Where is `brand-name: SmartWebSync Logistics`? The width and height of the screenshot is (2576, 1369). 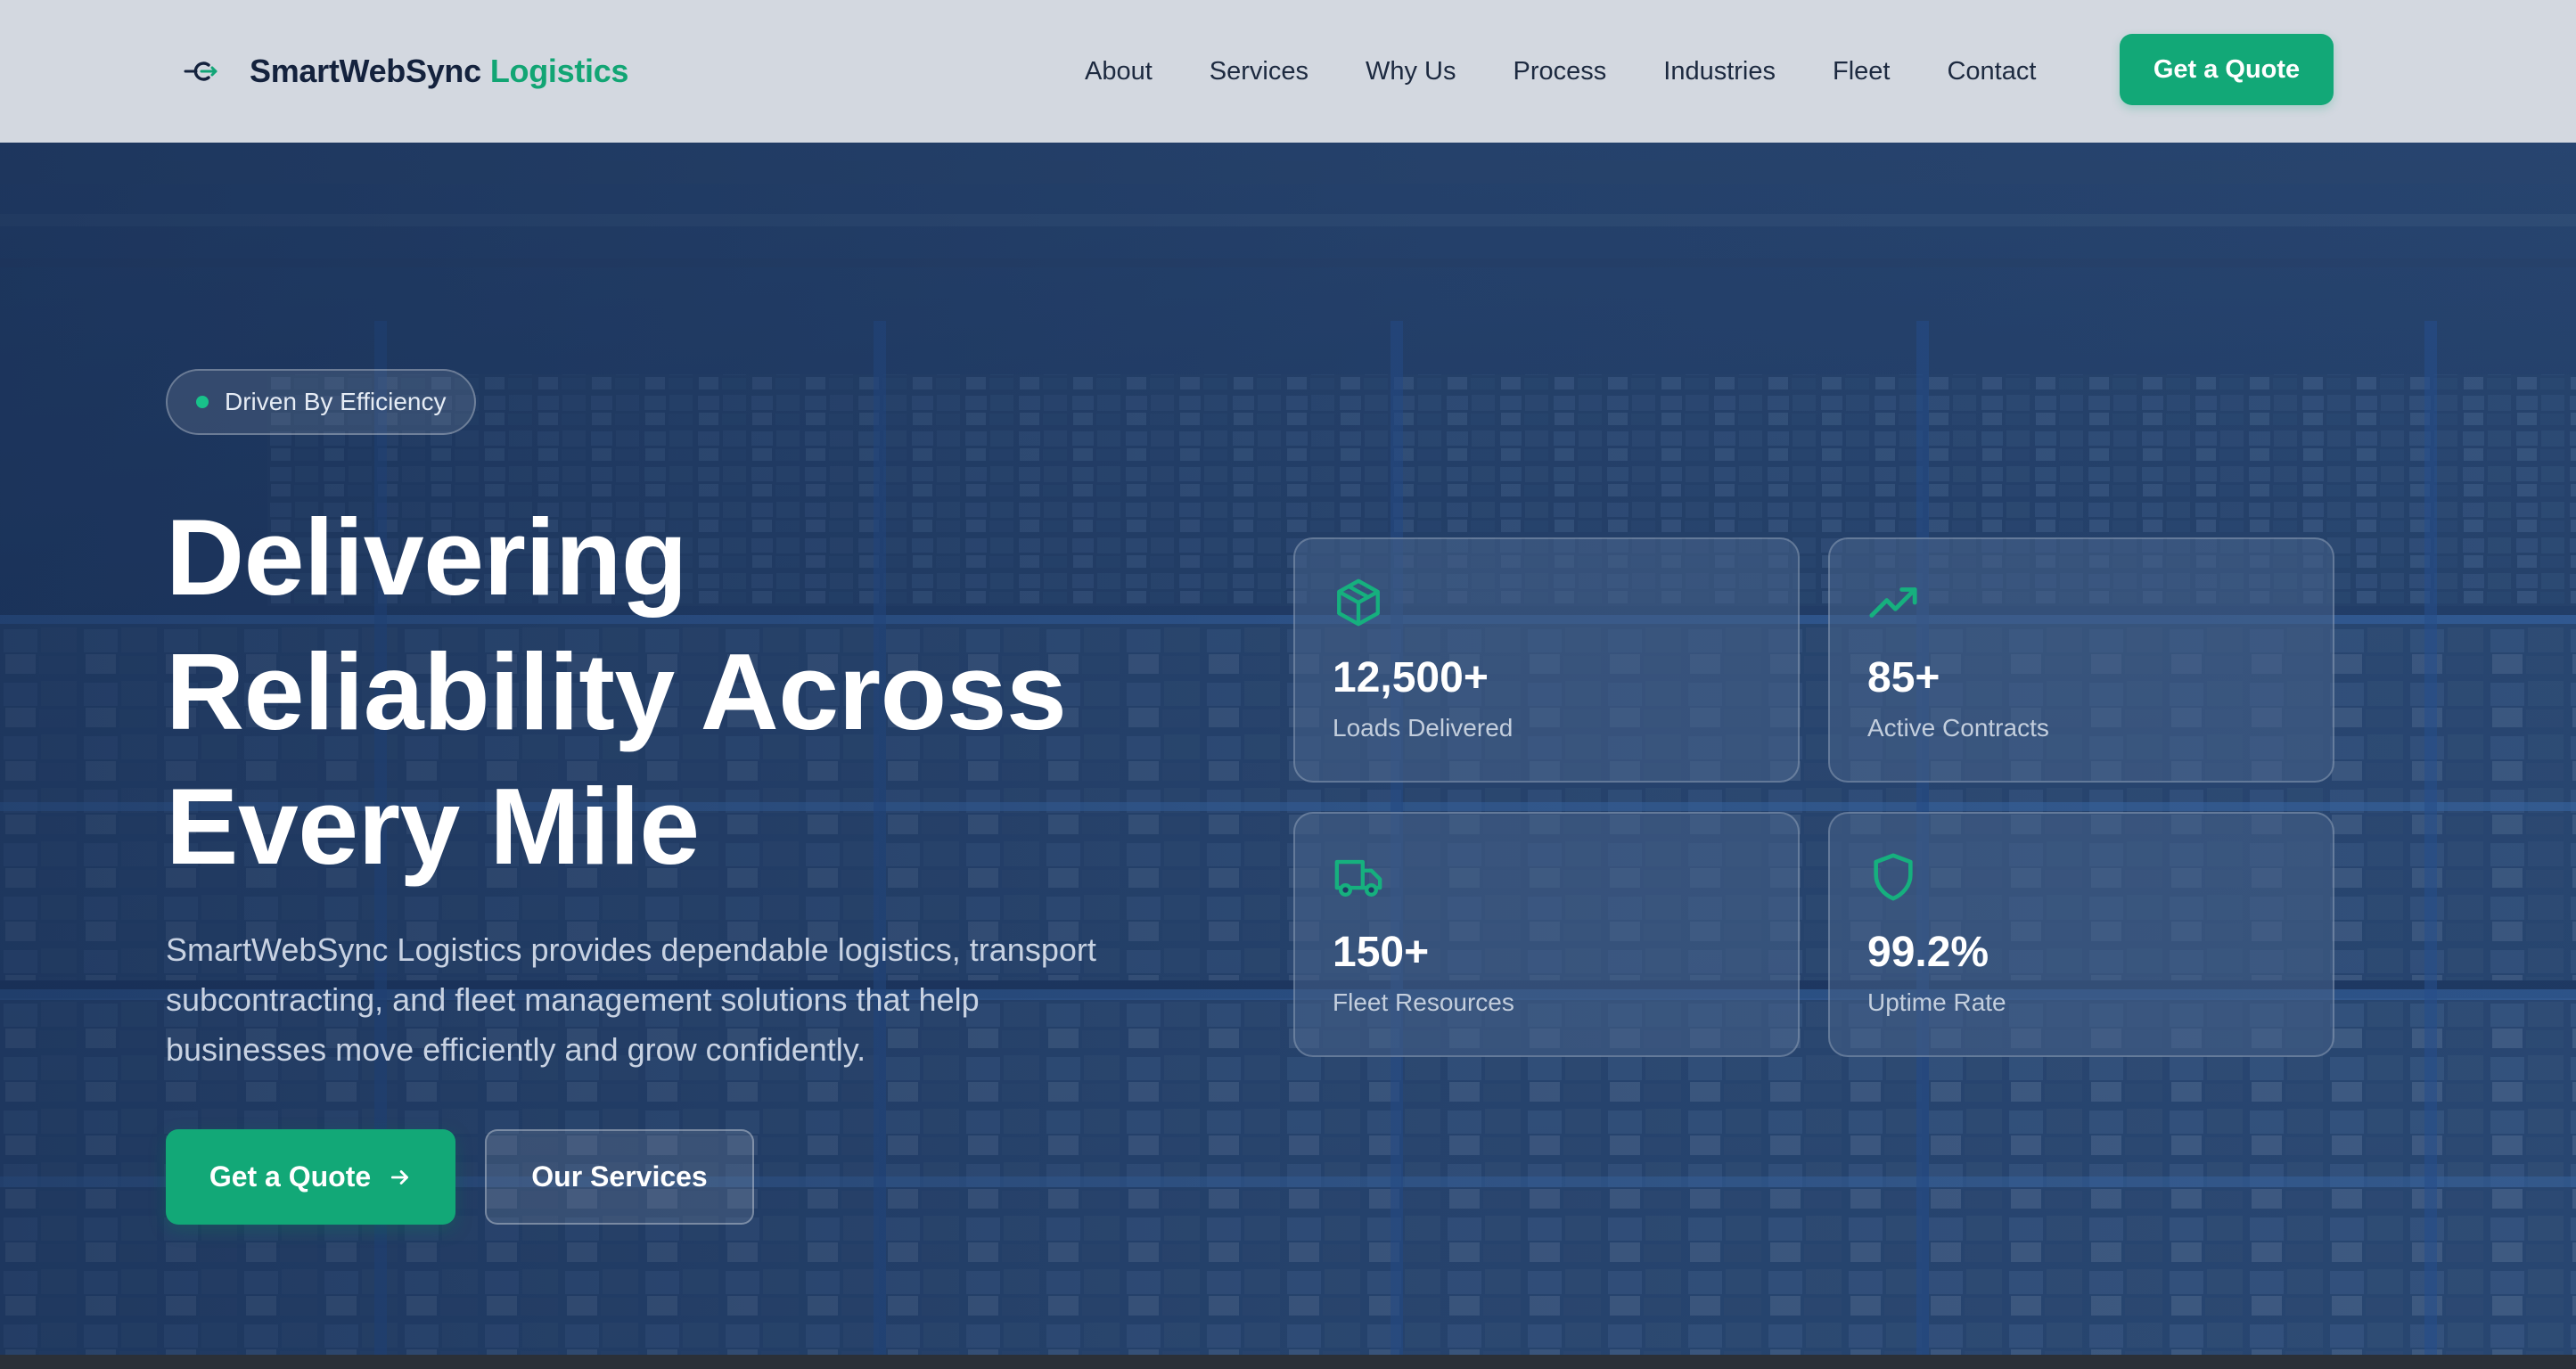
brand-name: SmartWebSync Logistics is located at coordinates (439, 71).